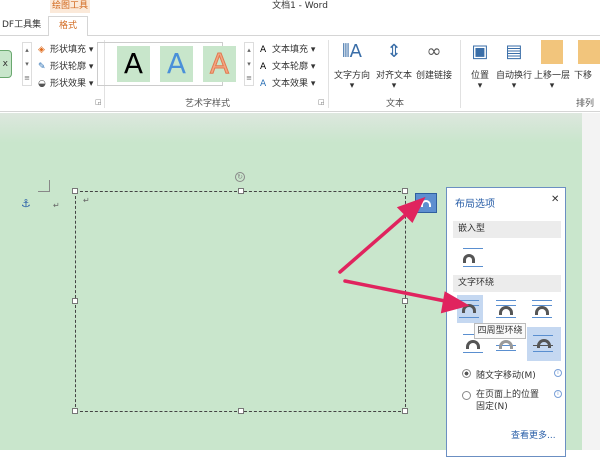  Describe the element at coordinates (397, 291) in the screenshot. I see `arrow-to-wrap-square` at that location.